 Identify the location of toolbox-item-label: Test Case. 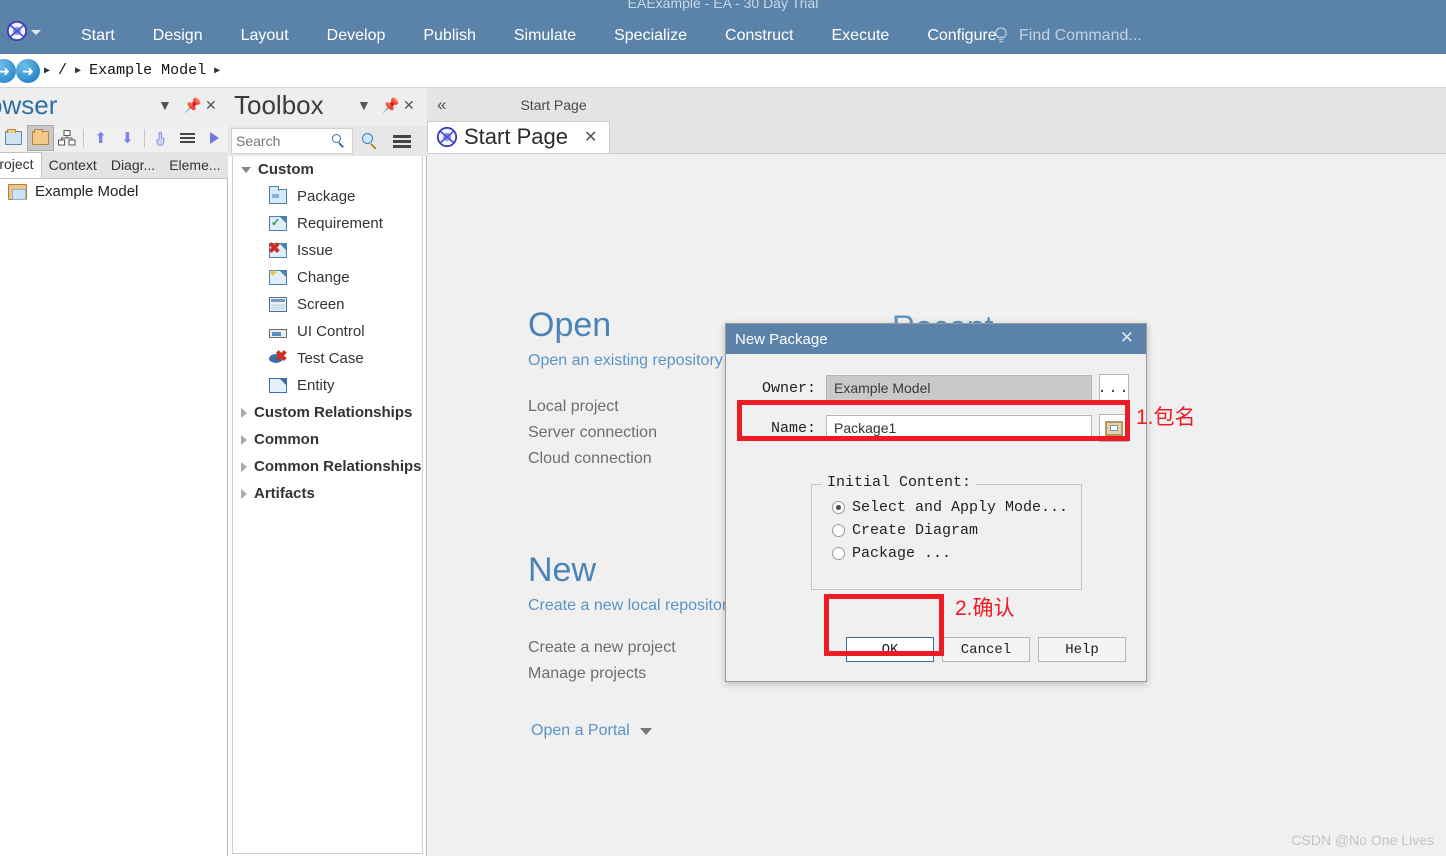
(330, 358).